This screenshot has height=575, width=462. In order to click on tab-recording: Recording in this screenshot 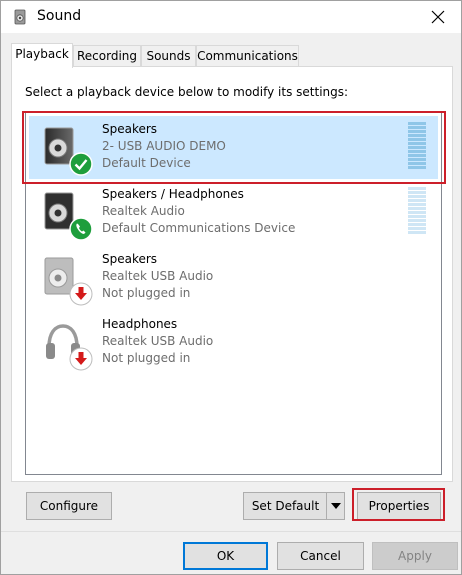, I will do `click(107, 56)`.